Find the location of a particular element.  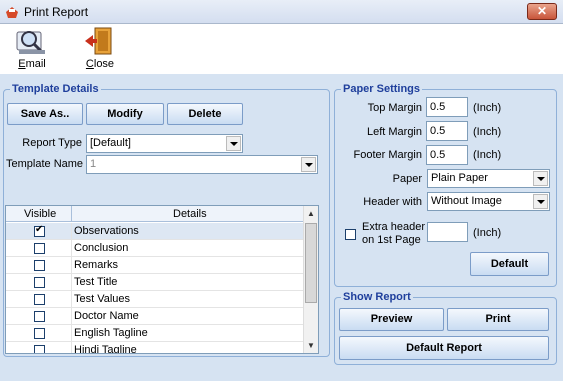

table-row: Doctor Name is located at coordinates (155, 316).